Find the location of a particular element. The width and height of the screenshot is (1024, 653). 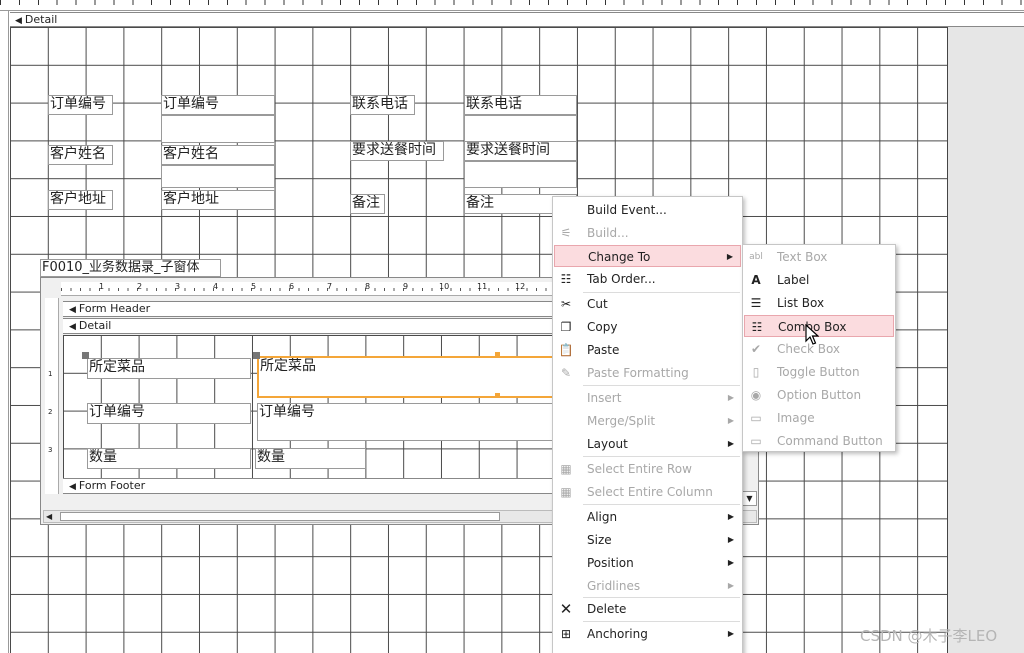

ruler-num: 3 is located at coordinates (178, 286).